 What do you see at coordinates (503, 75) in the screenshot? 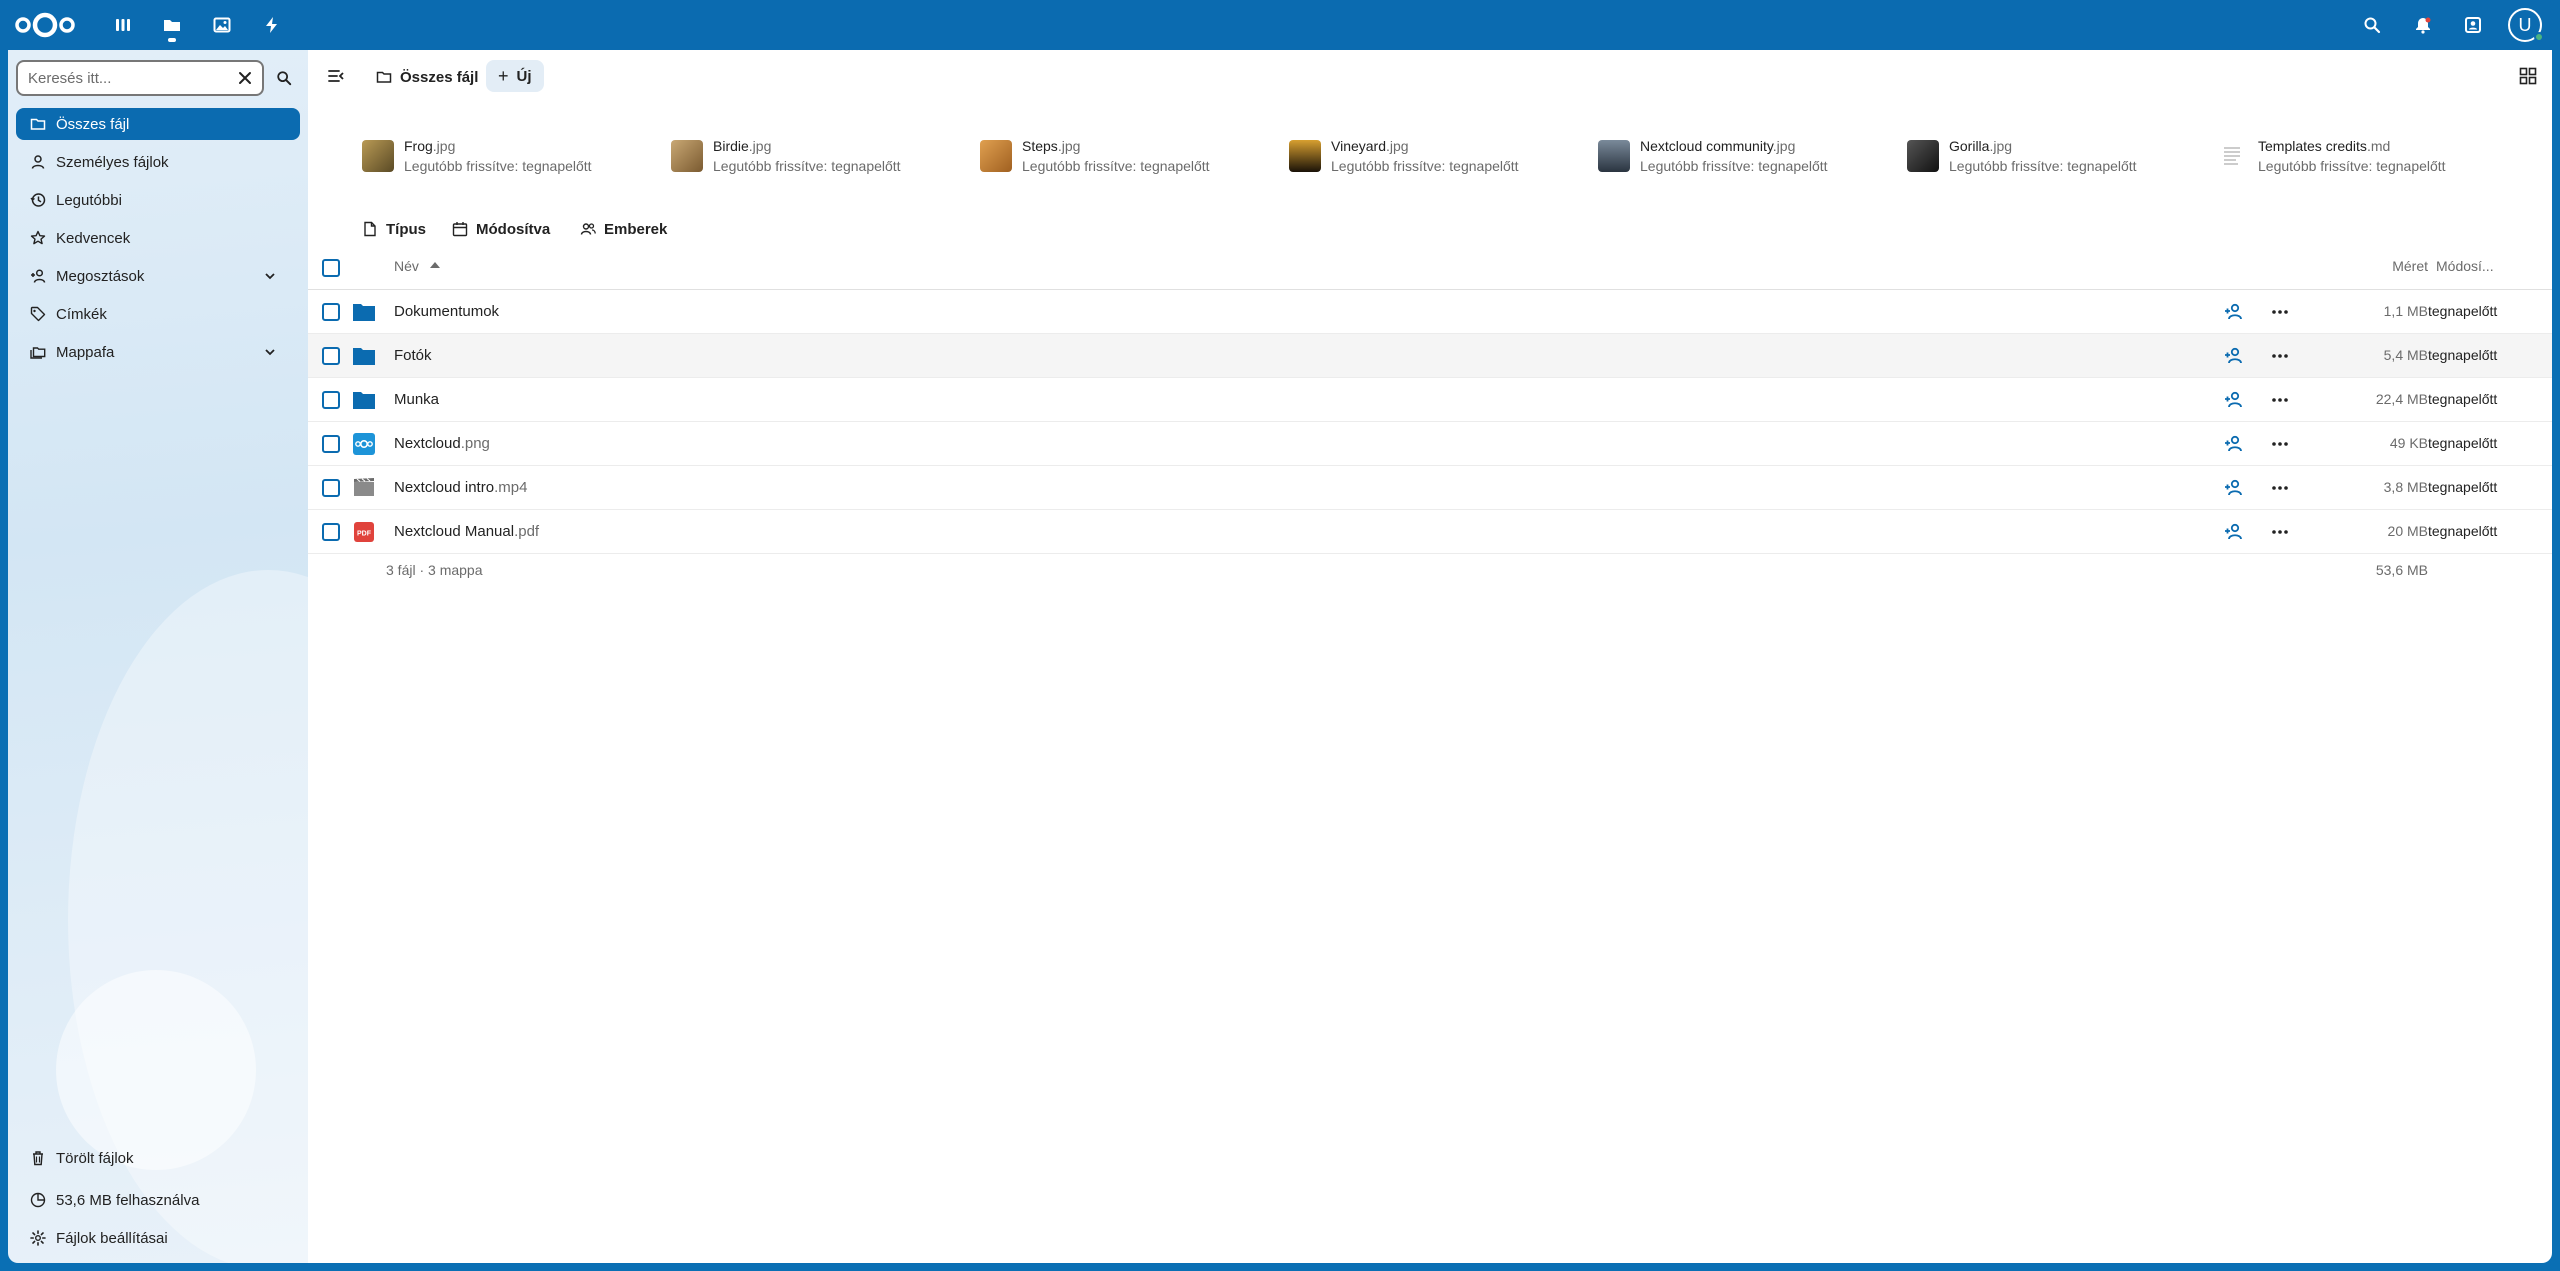
I see `plus-icon: +` at bounding box center [503, 75].